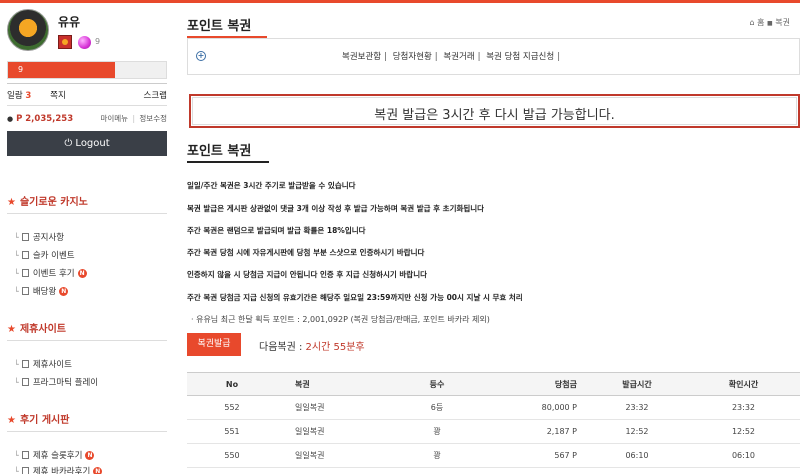 The height and width of the screenshot is (474, 800). I want to click on subnav-box: + 복권보관함 | 당첨자현황 | 복권거래 | 복권 당첨 지급신청 |, so click(493, 57).